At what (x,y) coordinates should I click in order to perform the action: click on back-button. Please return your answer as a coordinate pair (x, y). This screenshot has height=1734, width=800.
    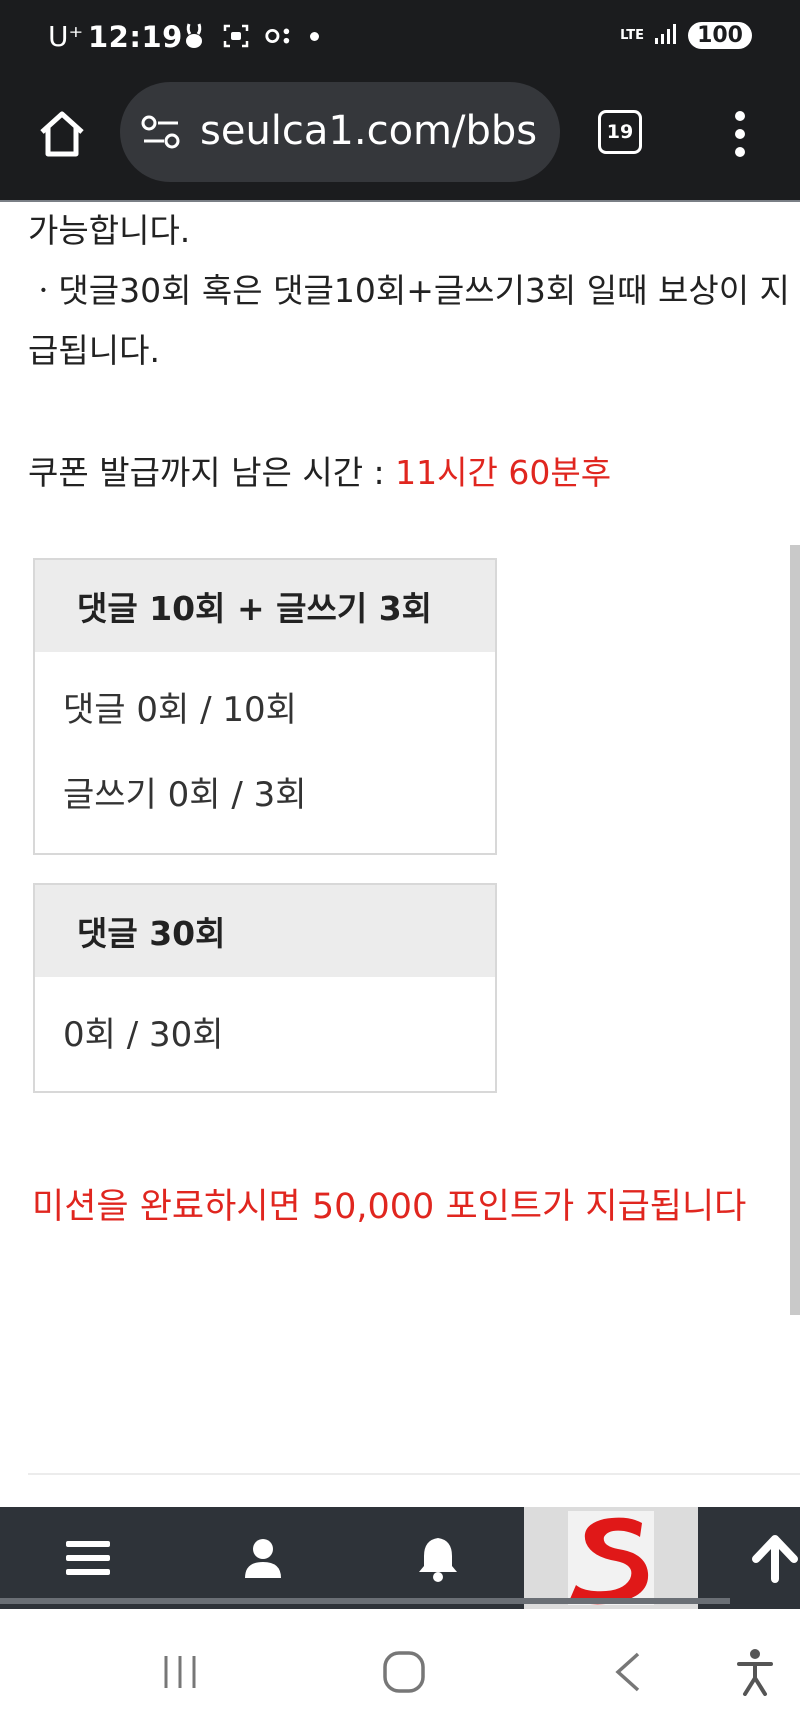
    Looking at the image, I should click on (628, 1671).